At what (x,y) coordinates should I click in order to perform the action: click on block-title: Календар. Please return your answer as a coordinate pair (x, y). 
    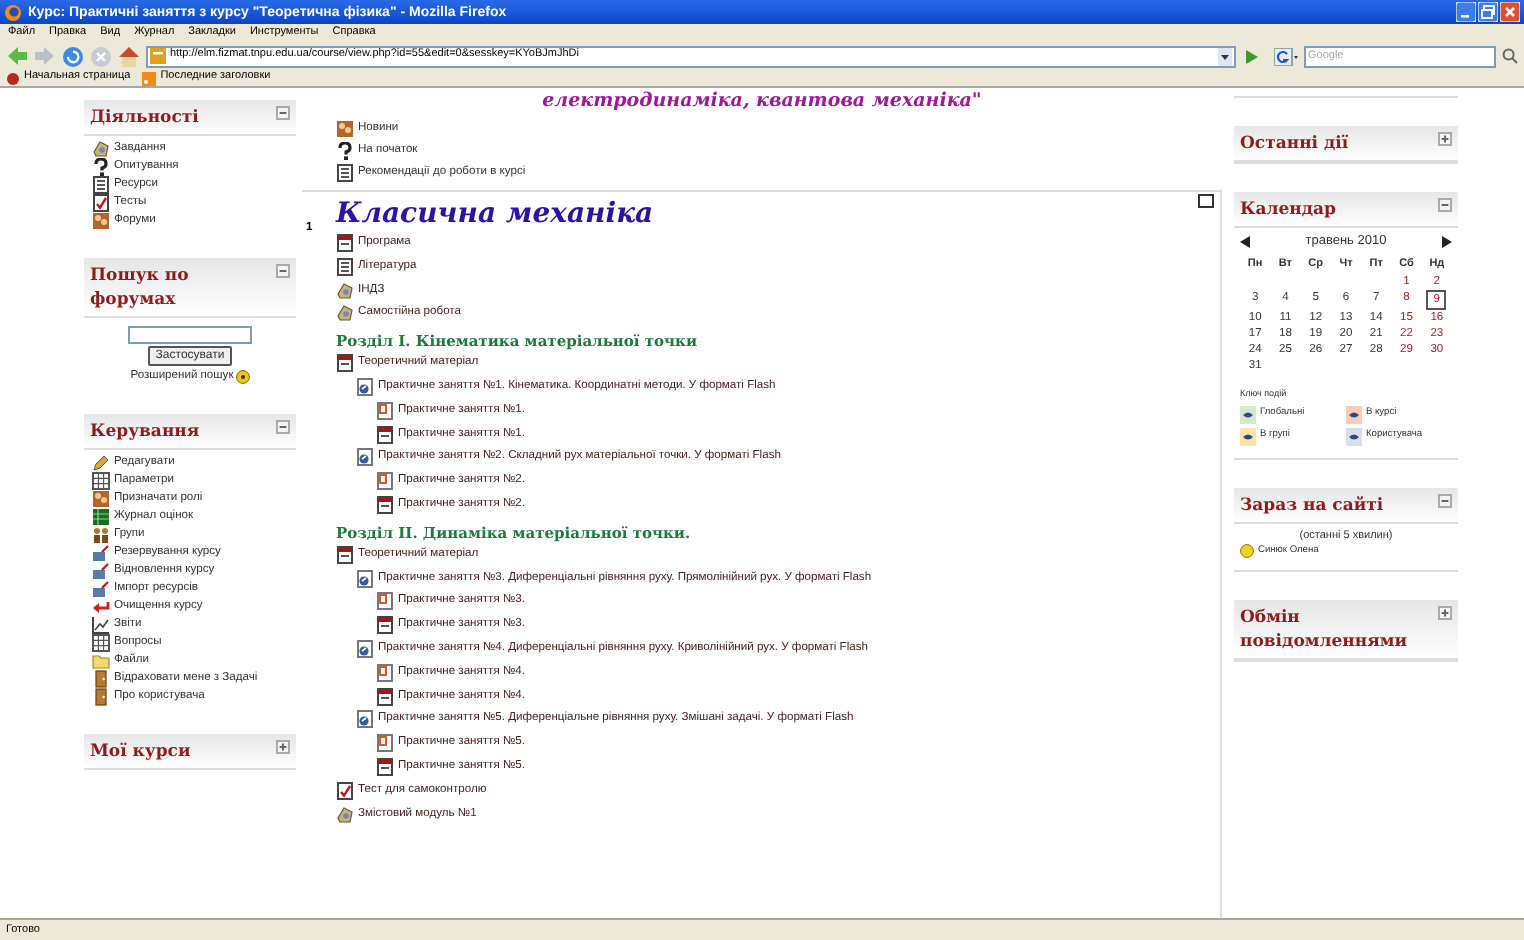
    Looking at the image, I should click on (1288, 210).